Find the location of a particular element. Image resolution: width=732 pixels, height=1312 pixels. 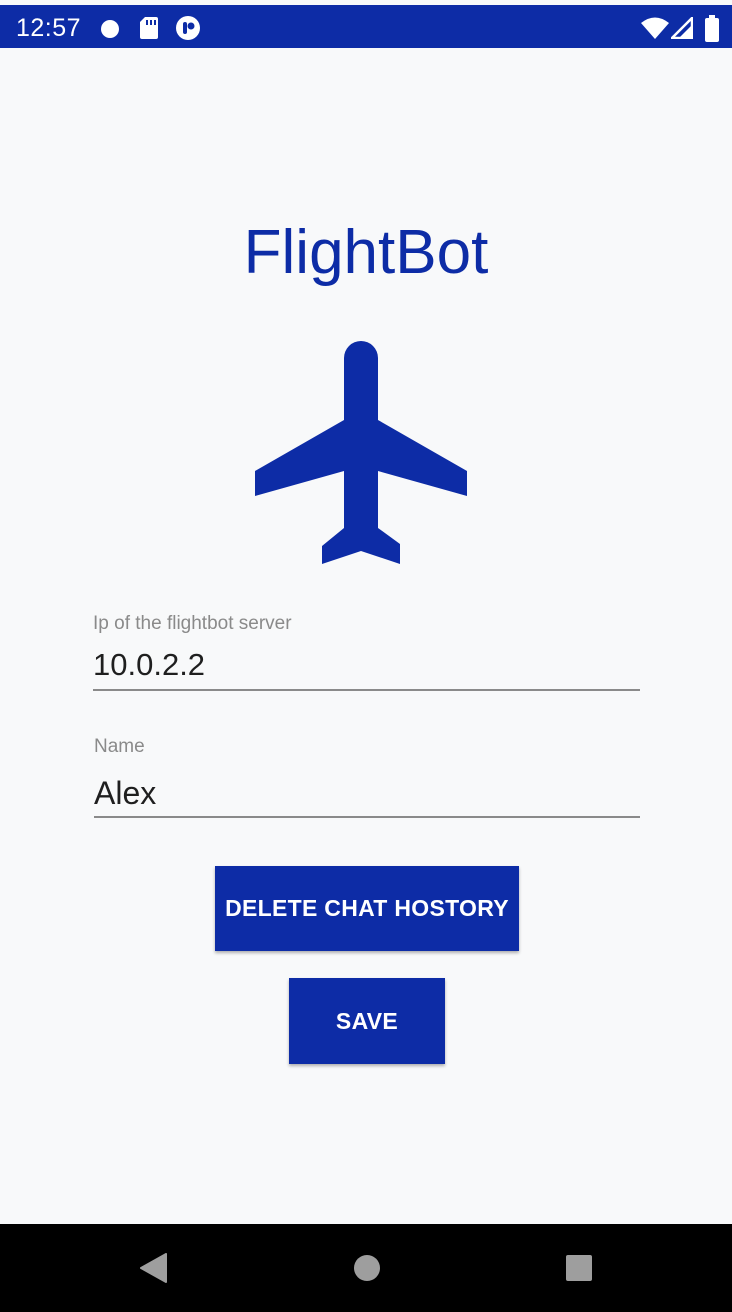

navigation-bar is located at coordinates (366, 1268).